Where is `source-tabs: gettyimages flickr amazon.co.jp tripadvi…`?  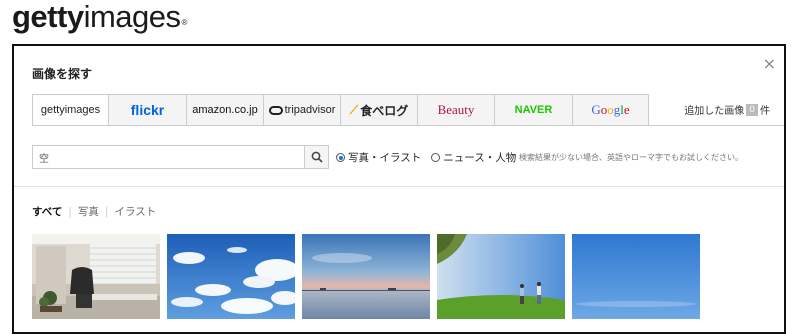
source-tabs: gettyimages flickr amazon.co.jp tripadvi… is located at coordinates (340, 110).